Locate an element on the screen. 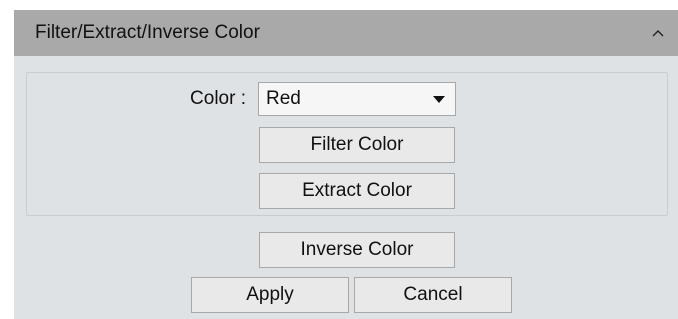 The image size is (678, 319). panel-title: Filter/Extract/Inverse Color is located at coordinates (147, 32).